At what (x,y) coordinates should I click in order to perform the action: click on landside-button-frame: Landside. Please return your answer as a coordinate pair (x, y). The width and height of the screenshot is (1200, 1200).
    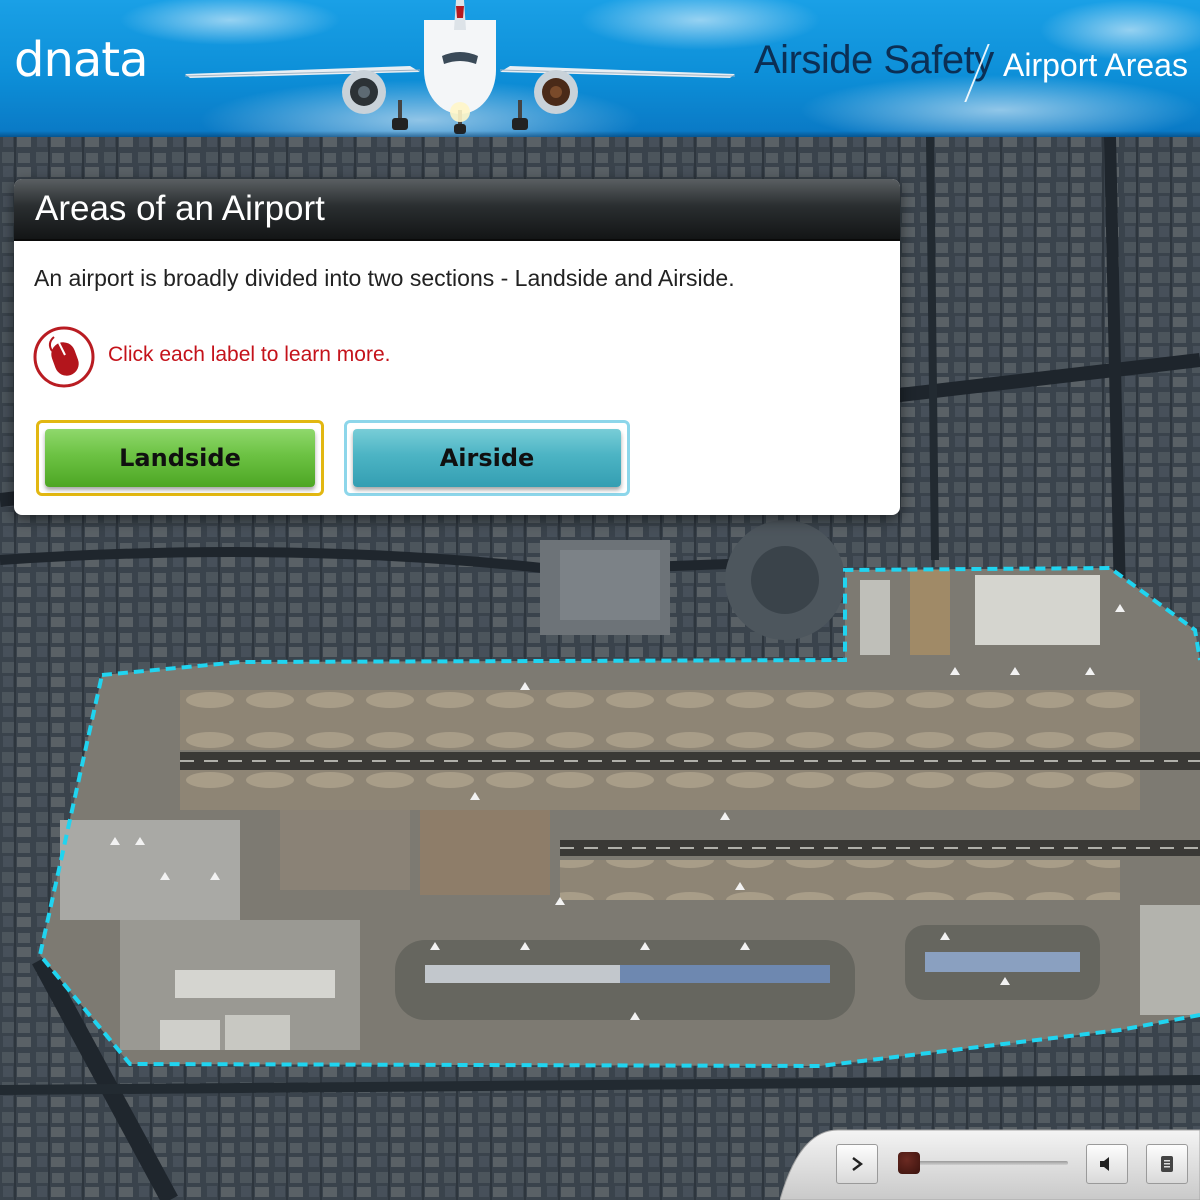
    Looking at the image, I should click on (180, 458).